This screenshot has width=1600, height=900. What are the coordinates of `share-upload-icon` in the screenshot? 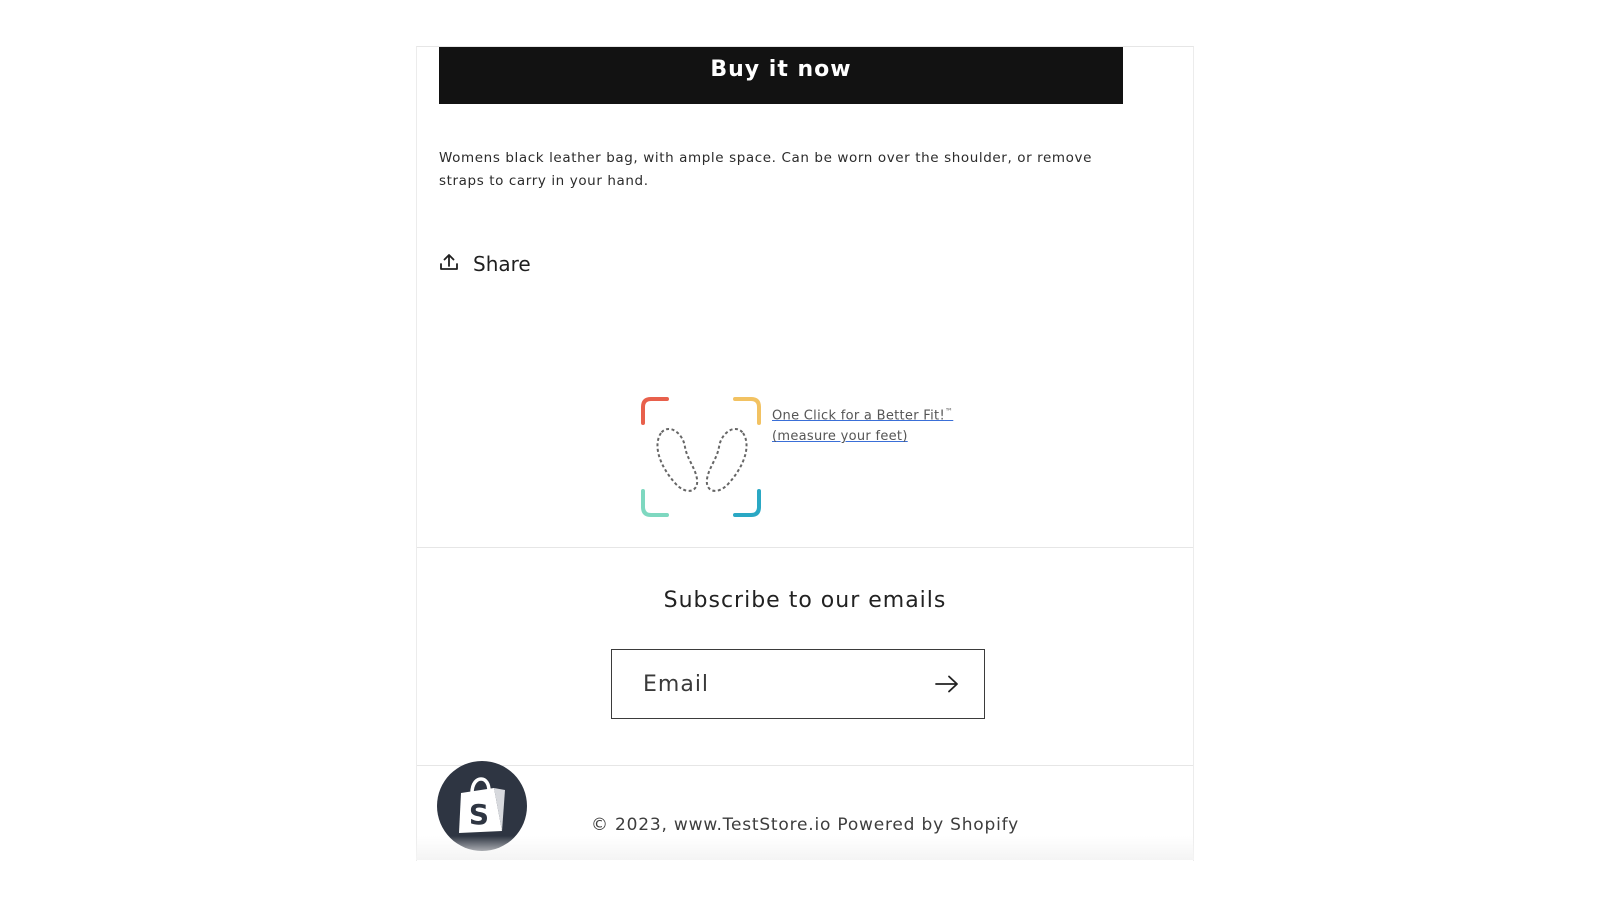 It's located at (449, 264).